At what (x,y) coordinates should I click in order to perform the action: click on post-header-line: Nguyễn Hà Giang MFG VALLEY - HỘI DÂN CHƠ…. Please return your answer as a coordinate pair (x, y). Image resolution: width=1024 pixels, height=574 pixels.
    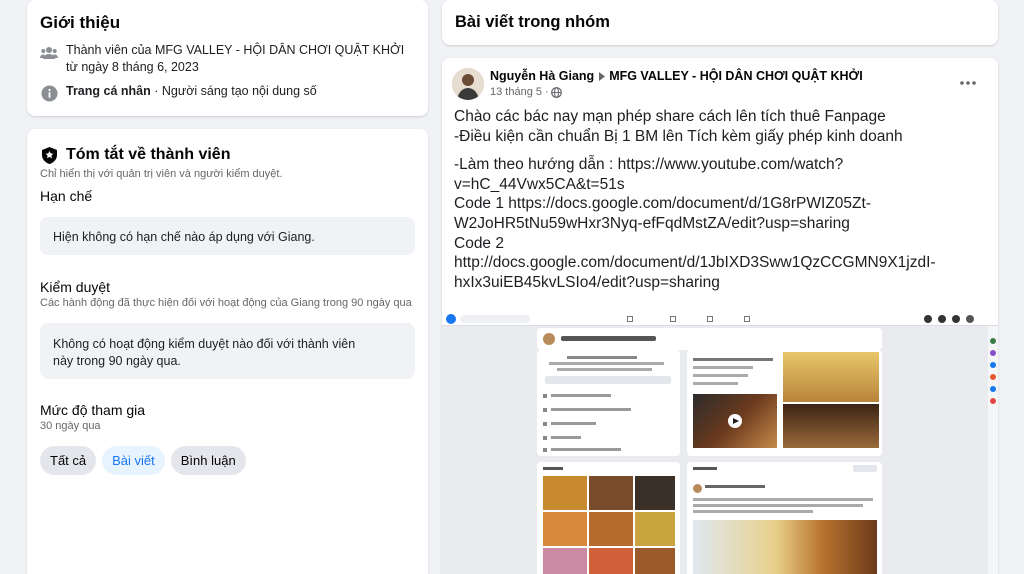
    Looking at the image, I should click on (676, 76).